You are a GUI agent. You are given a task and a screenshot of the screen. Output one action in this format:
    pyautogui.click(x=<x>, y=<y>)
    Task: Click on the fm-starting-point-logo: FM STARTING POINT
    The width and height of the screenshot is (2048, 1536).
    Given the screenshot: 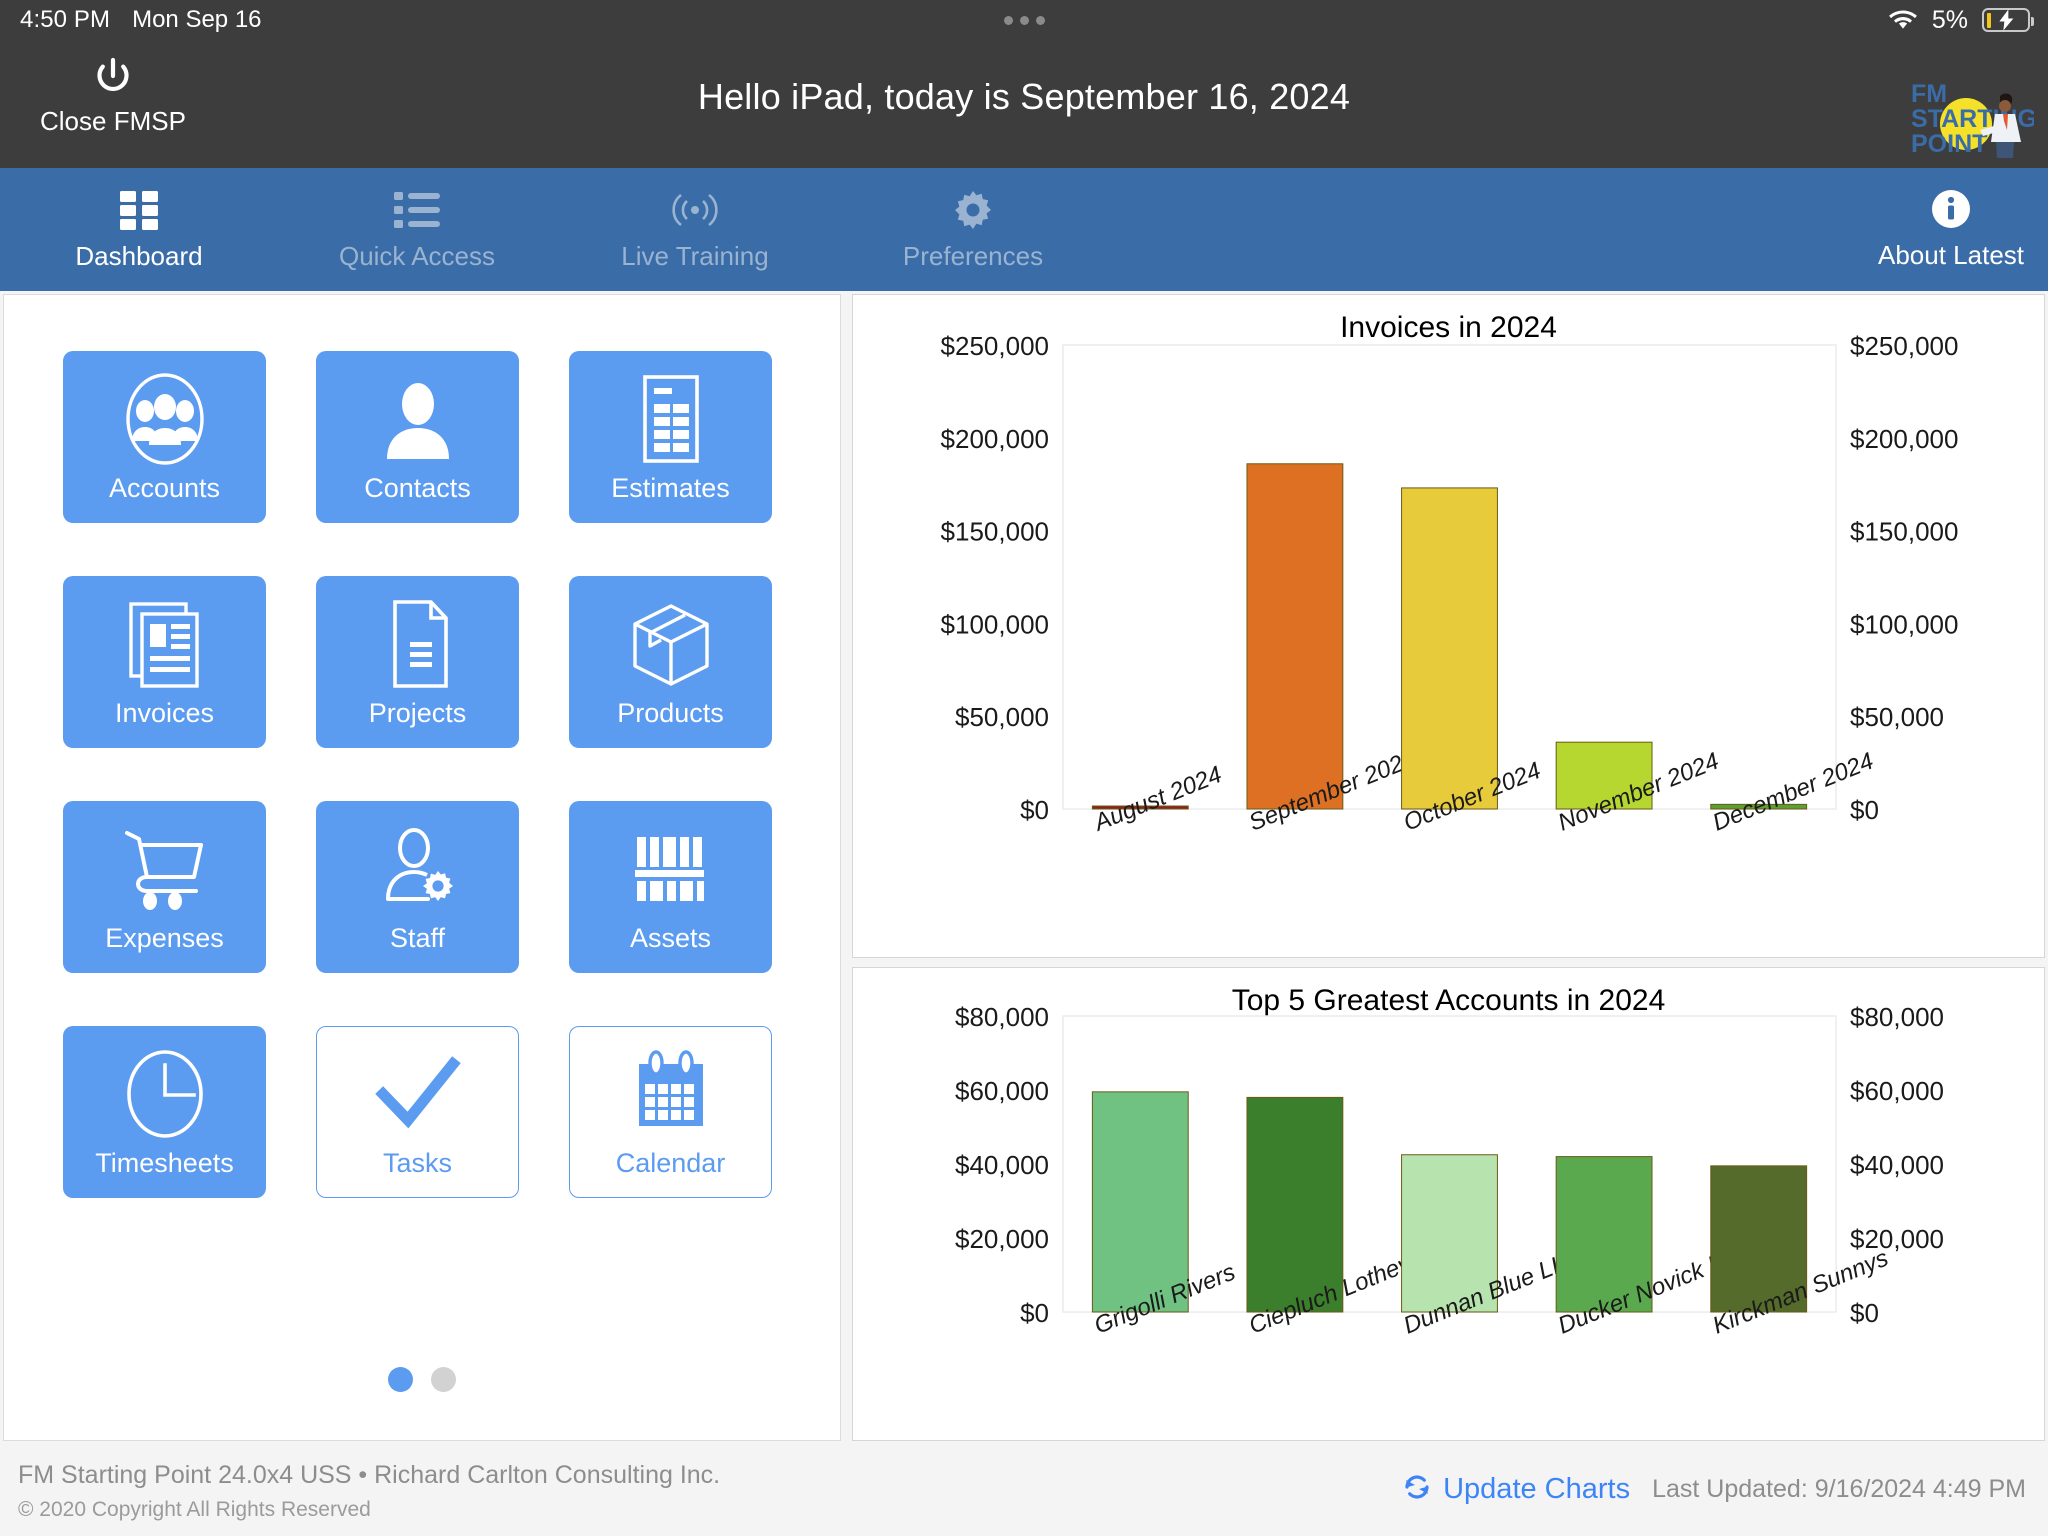 What is the action you would take?
    pyautogui.click(x=1960, y=120)
    